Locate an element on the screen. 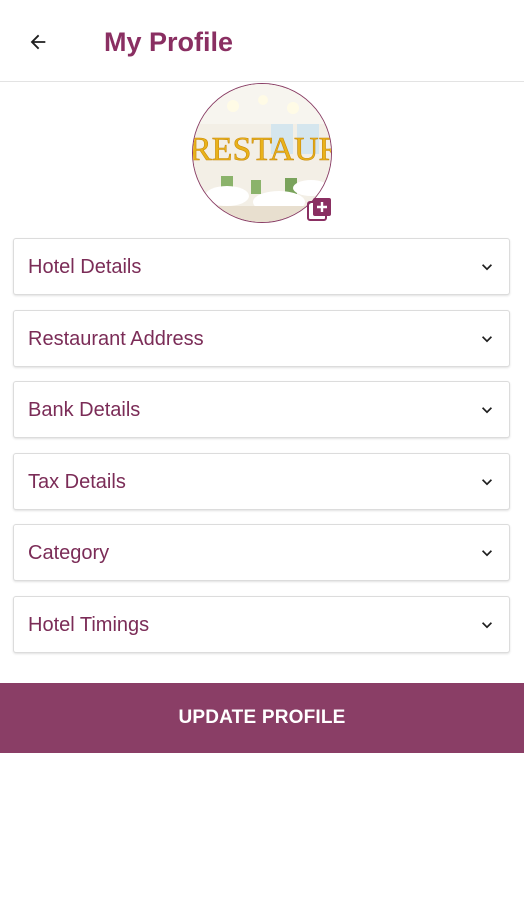  section-label: Hotel Details is located at coordinates (85, 267).